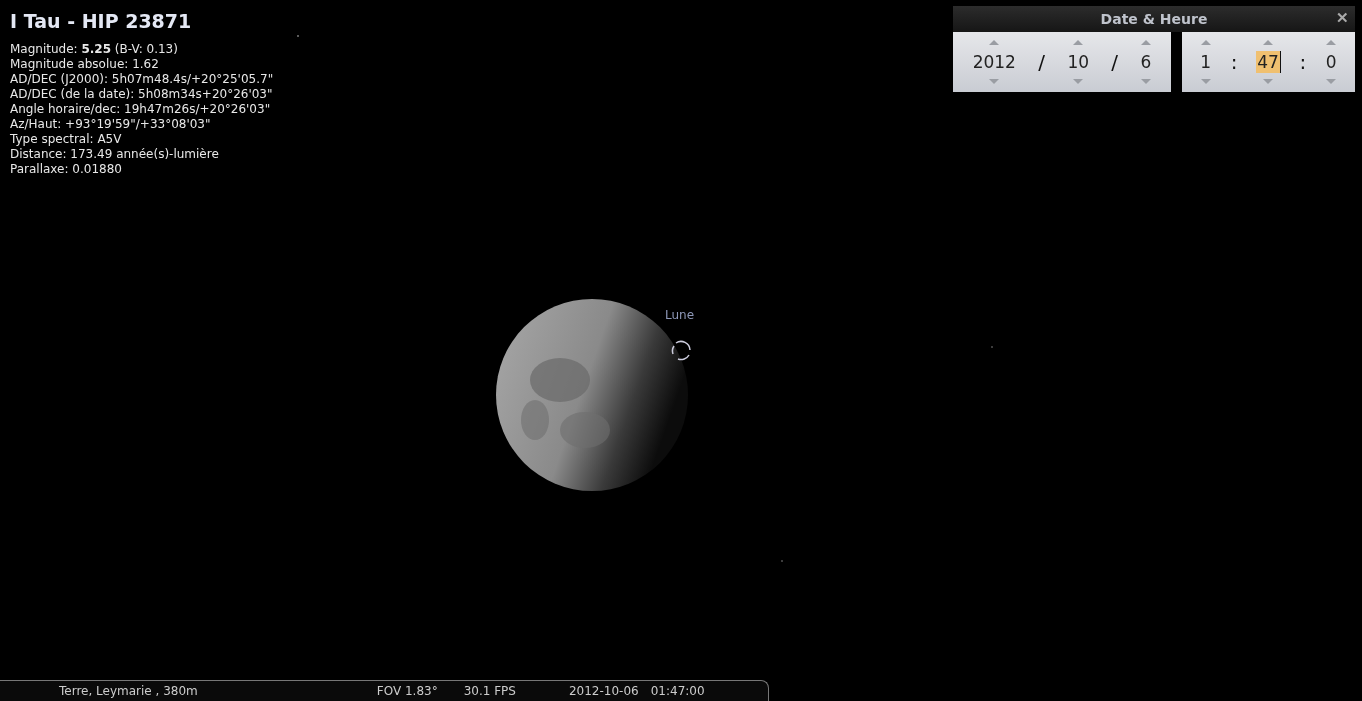 The image size is (1362, 701). What do you see at coordinates (994, 62) in the screenshot?
I see `spinner-value: 2012` at bounding box center [994, 62].